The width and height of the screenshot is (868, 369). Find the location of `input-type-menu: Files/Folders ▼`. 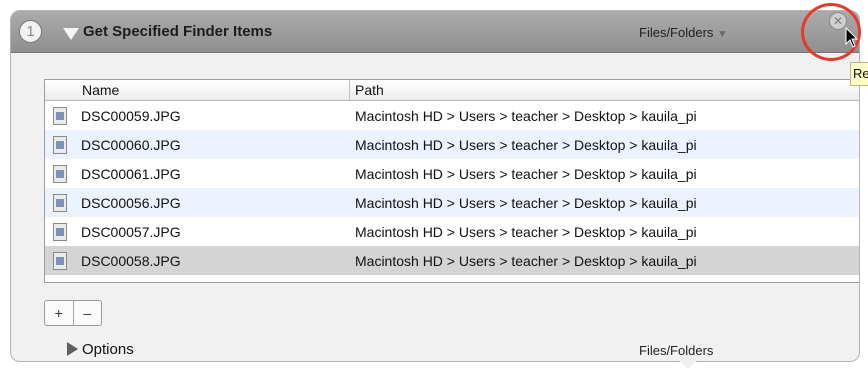

input-type-menu: Files/Folders ▼ is located at coordinates (683, 32).